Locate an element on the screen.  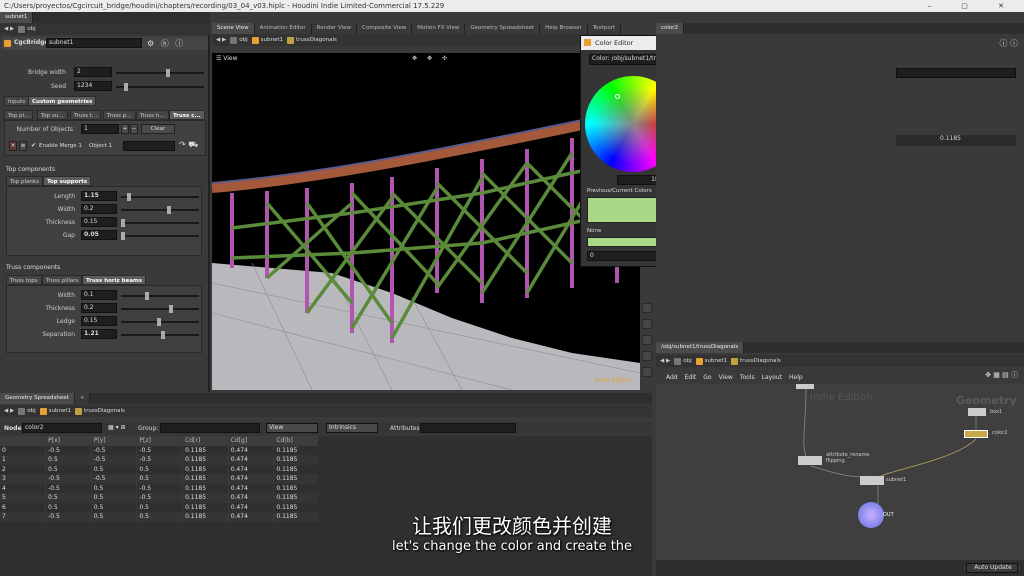
param-field is located at coordinates (956, 73).